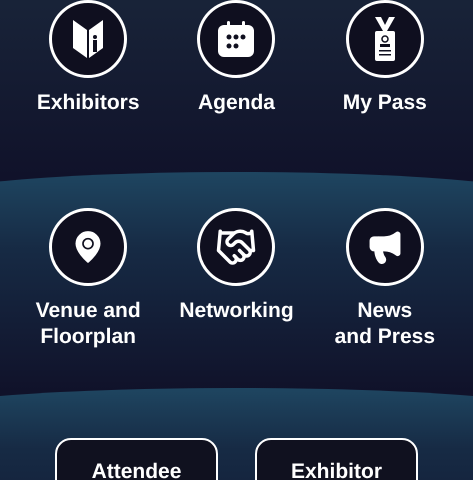  Describe the element at coordinates (88, 39) in the screenshot. I see `booth-icon` at that location.